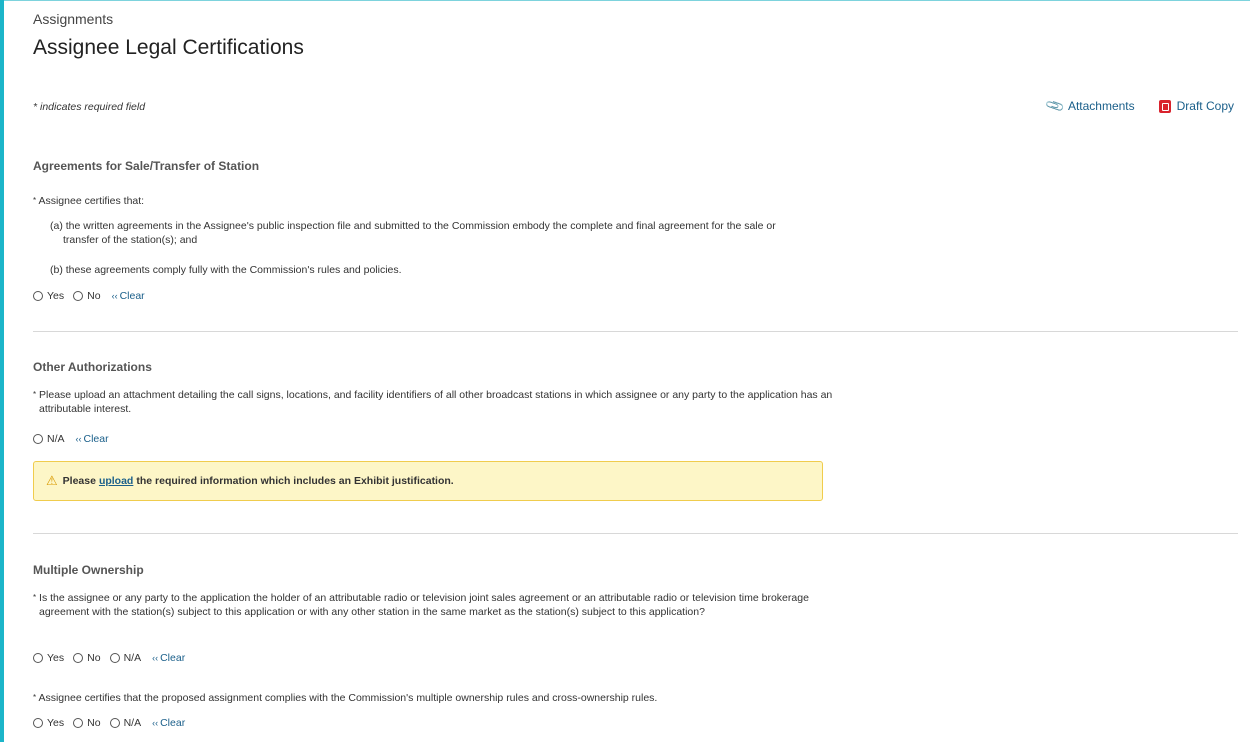 Image resolution: width=1250 pixels, height=742 pixels. What do you see at coordinates (1164, 106) in the screenshot?
I see `pdf-icon` at bounding box center [1164, 106].